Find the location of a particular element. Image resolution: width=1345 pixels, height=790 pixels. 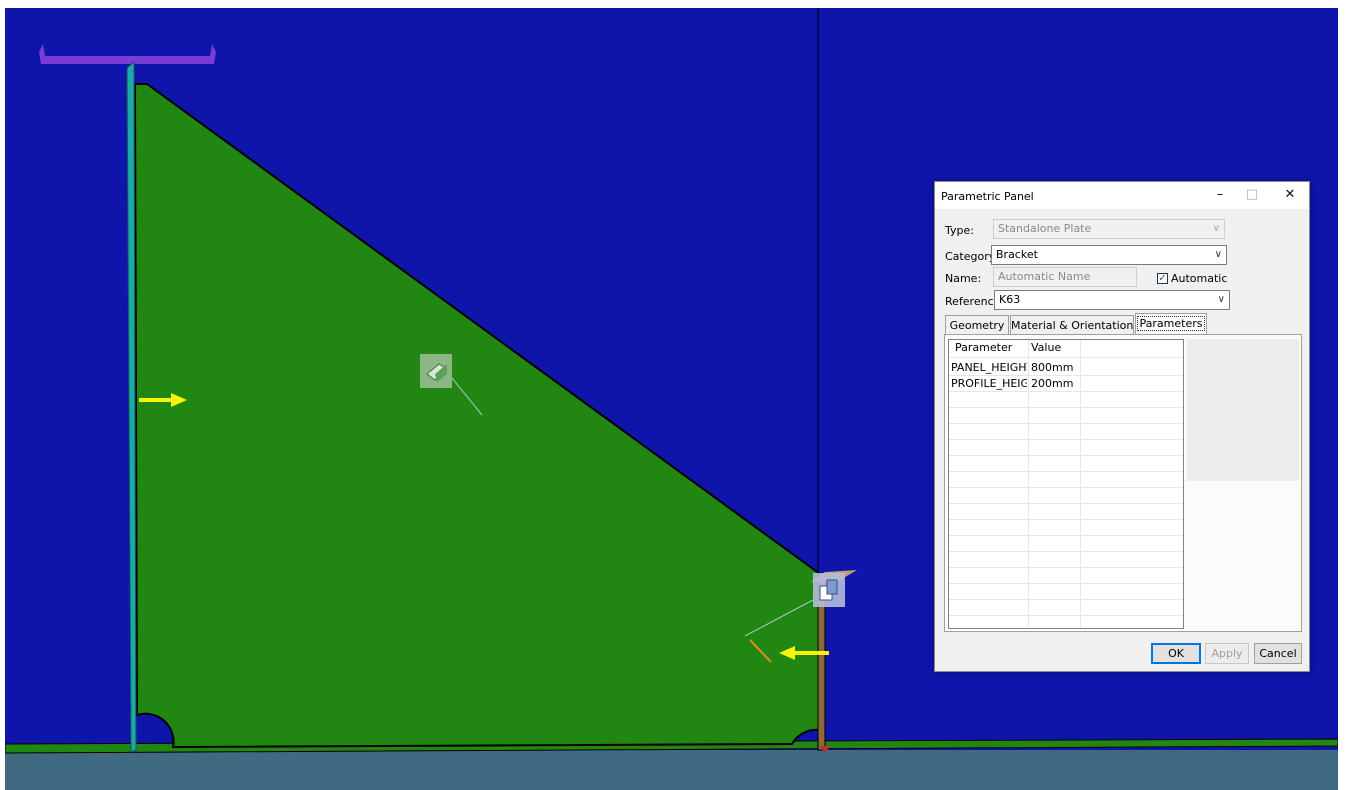

reference-select: K63 ∨ is located at coordinates (1112, 300).